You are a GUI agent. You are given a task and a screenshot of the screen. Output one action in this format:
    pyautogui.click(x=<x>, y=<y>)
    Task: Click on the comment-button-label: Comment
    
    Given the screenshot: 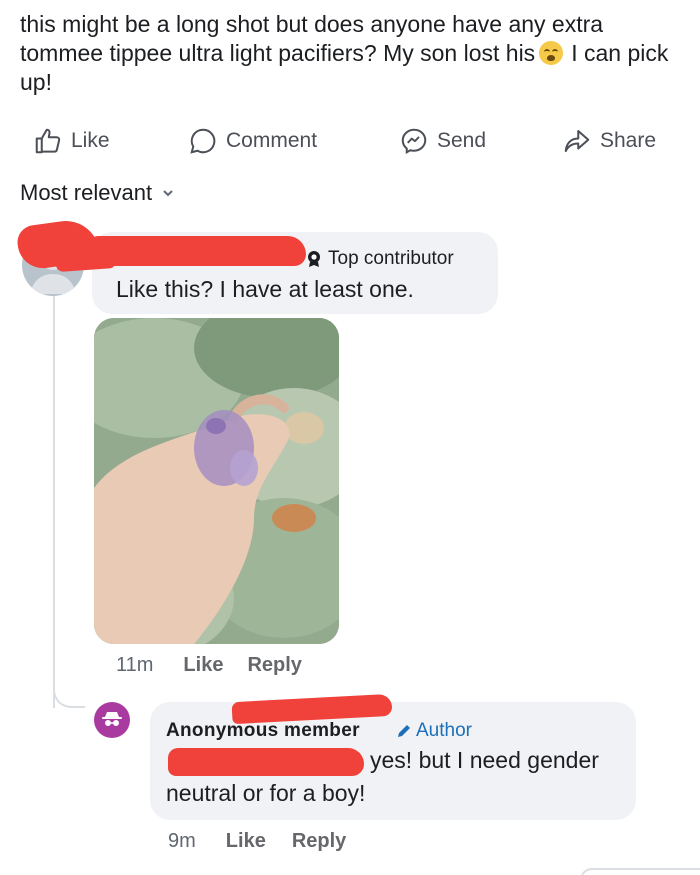 What is the action you would take?
    pyautogui.click(x=272, y=140)
    